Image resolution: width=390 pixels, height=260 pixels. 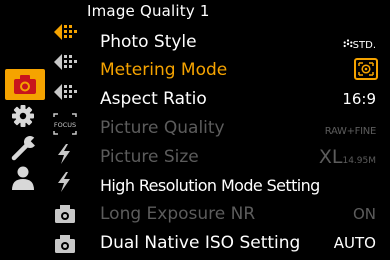 I want to click on picture-size-value: XL14.95M, so click(x=347, y=159).